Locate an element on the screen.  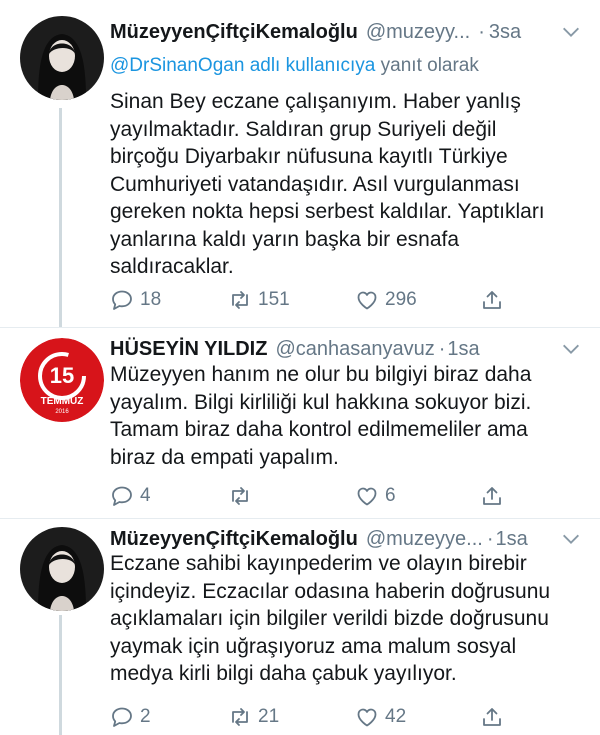
avatar-number: 15 is located at coordinates (62, 375).